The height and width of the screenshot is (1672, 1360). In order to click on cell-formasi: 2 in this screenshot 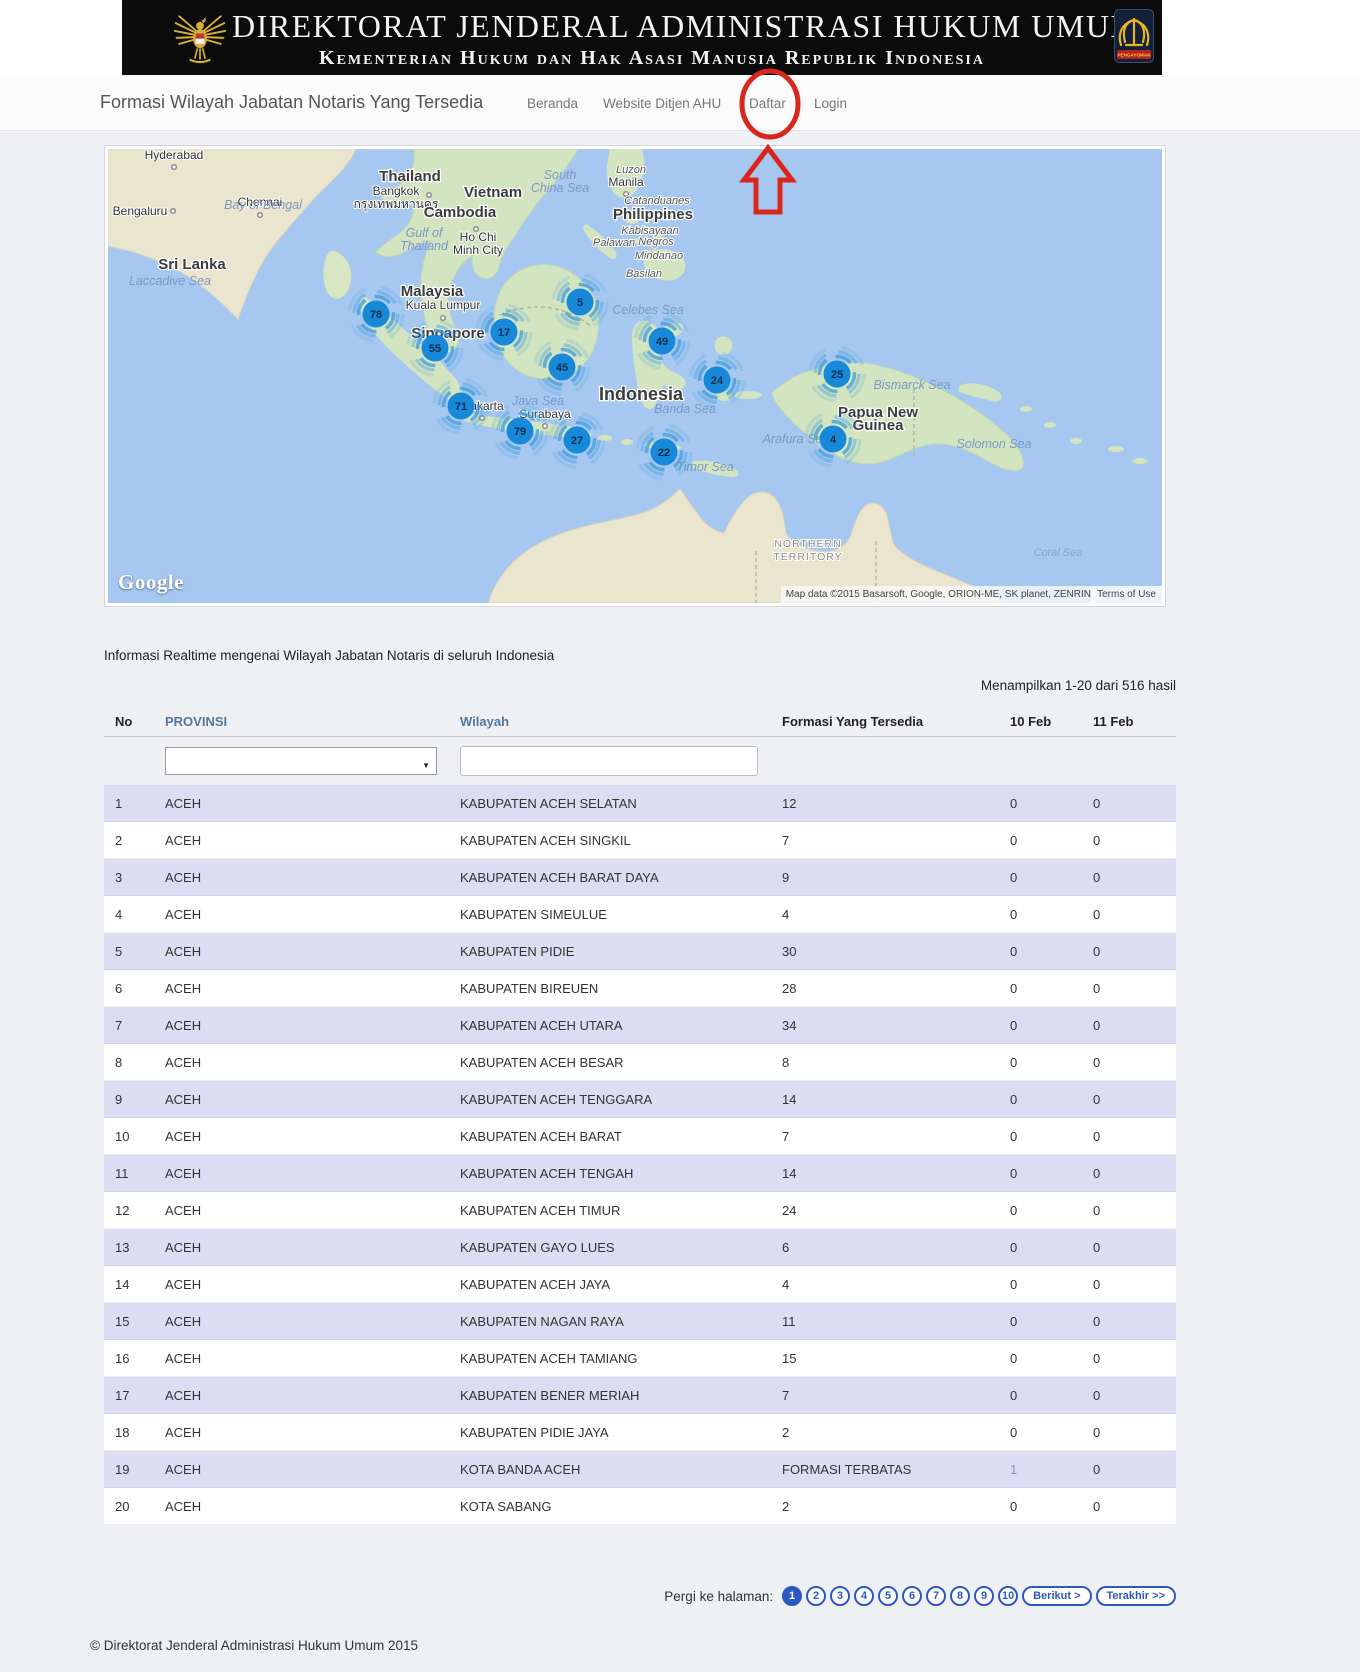, I will do `click(786, 1432)`.